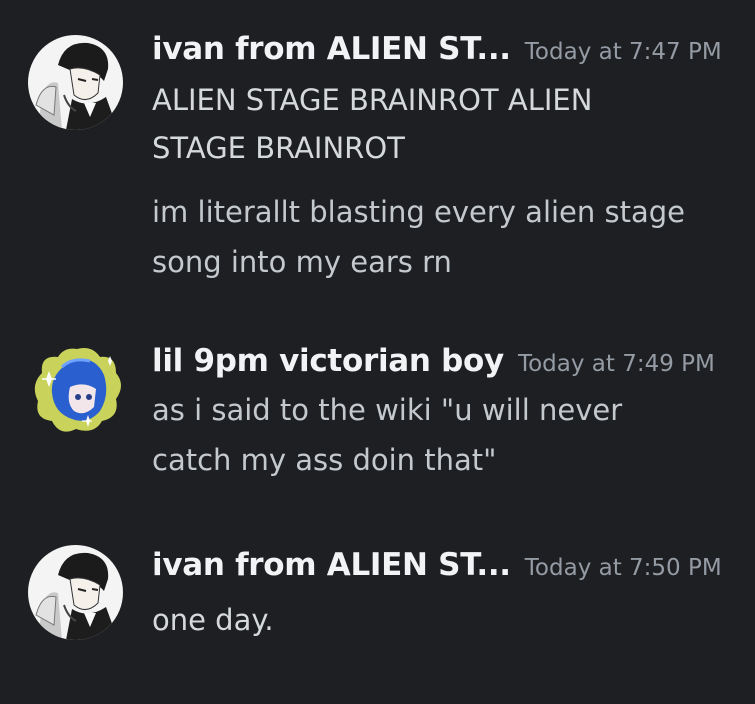  I want to click on message-header: ivan from ALIEN ST... Today at 7:50 PM, so click(437, 565).